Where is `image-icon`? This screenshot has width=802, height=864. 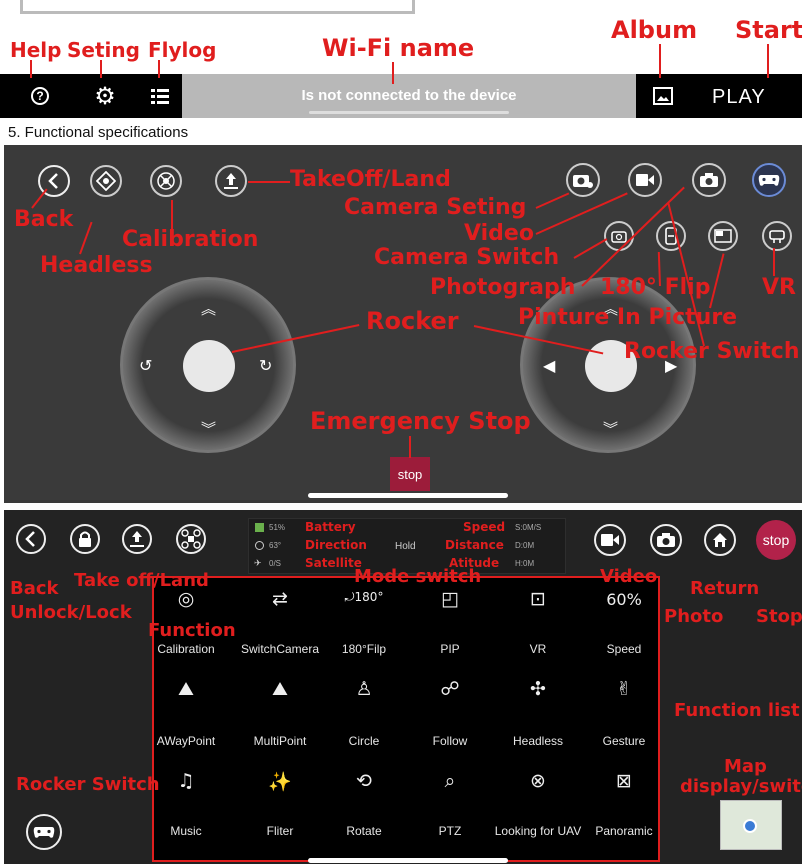 image-icon is located at coordinates (663, 96).